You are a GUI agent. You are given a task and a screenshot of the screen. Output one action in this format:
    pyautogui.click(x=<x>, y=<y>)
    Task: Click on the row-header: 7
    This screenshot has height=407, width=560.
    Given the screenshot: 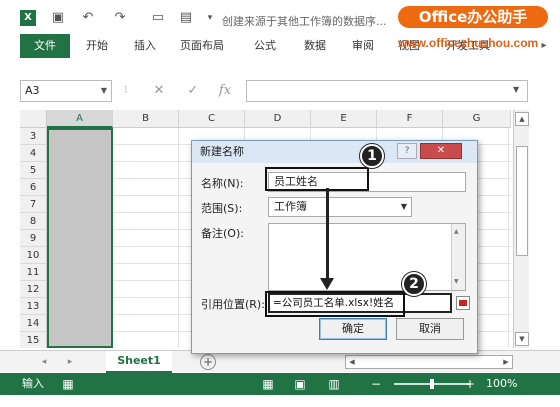 What is the action you would take?
    pyautogui.click(x=33, y=204)
    